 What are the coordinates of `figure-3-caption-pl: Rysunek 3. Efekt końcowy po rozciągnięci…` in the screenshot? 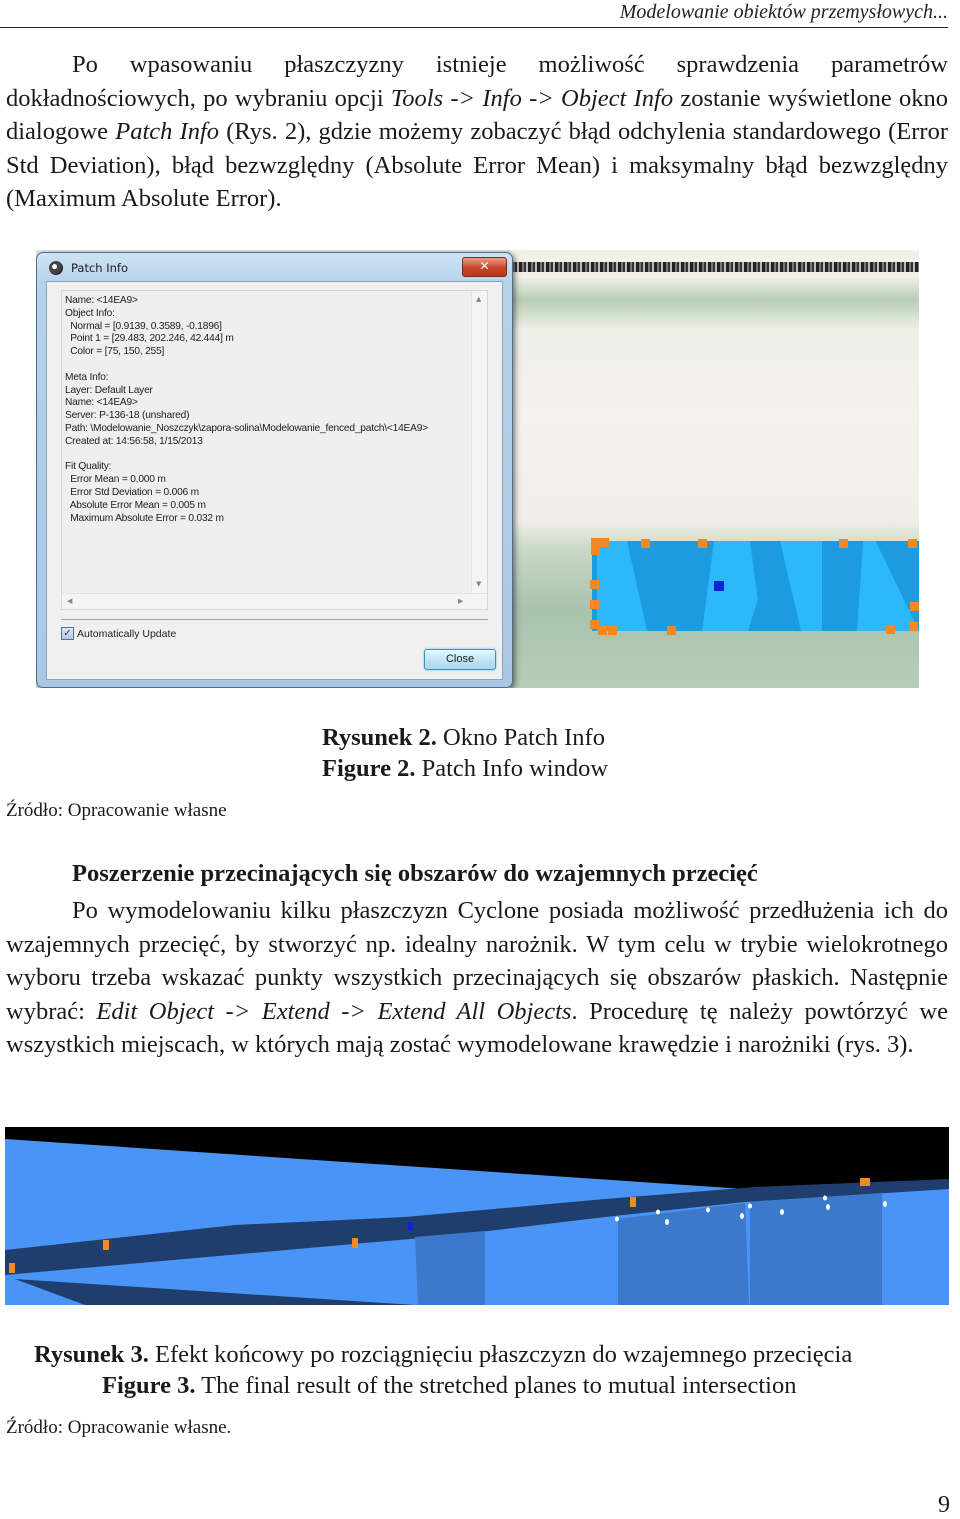 It's located at (443, 1354).